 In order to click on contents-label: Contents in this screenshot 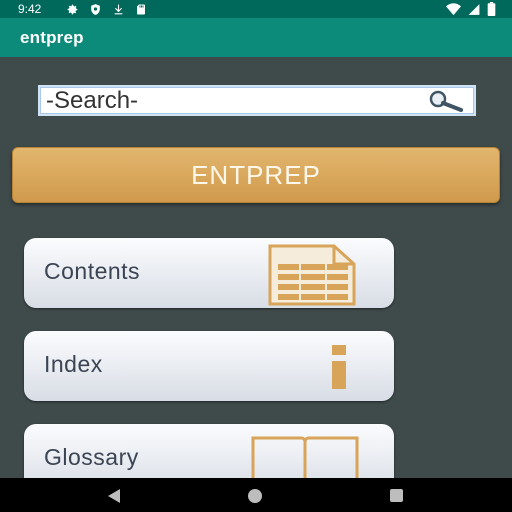, I will do `click(92, 271)`.